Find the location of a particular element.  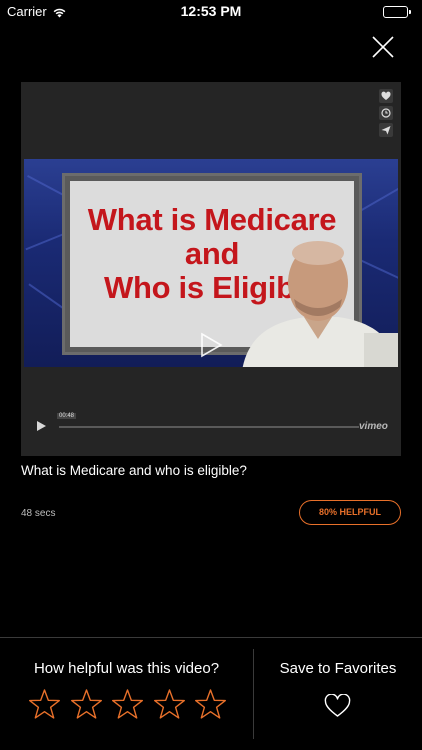

heart-outline-icon is located at coordinates (337, 705).